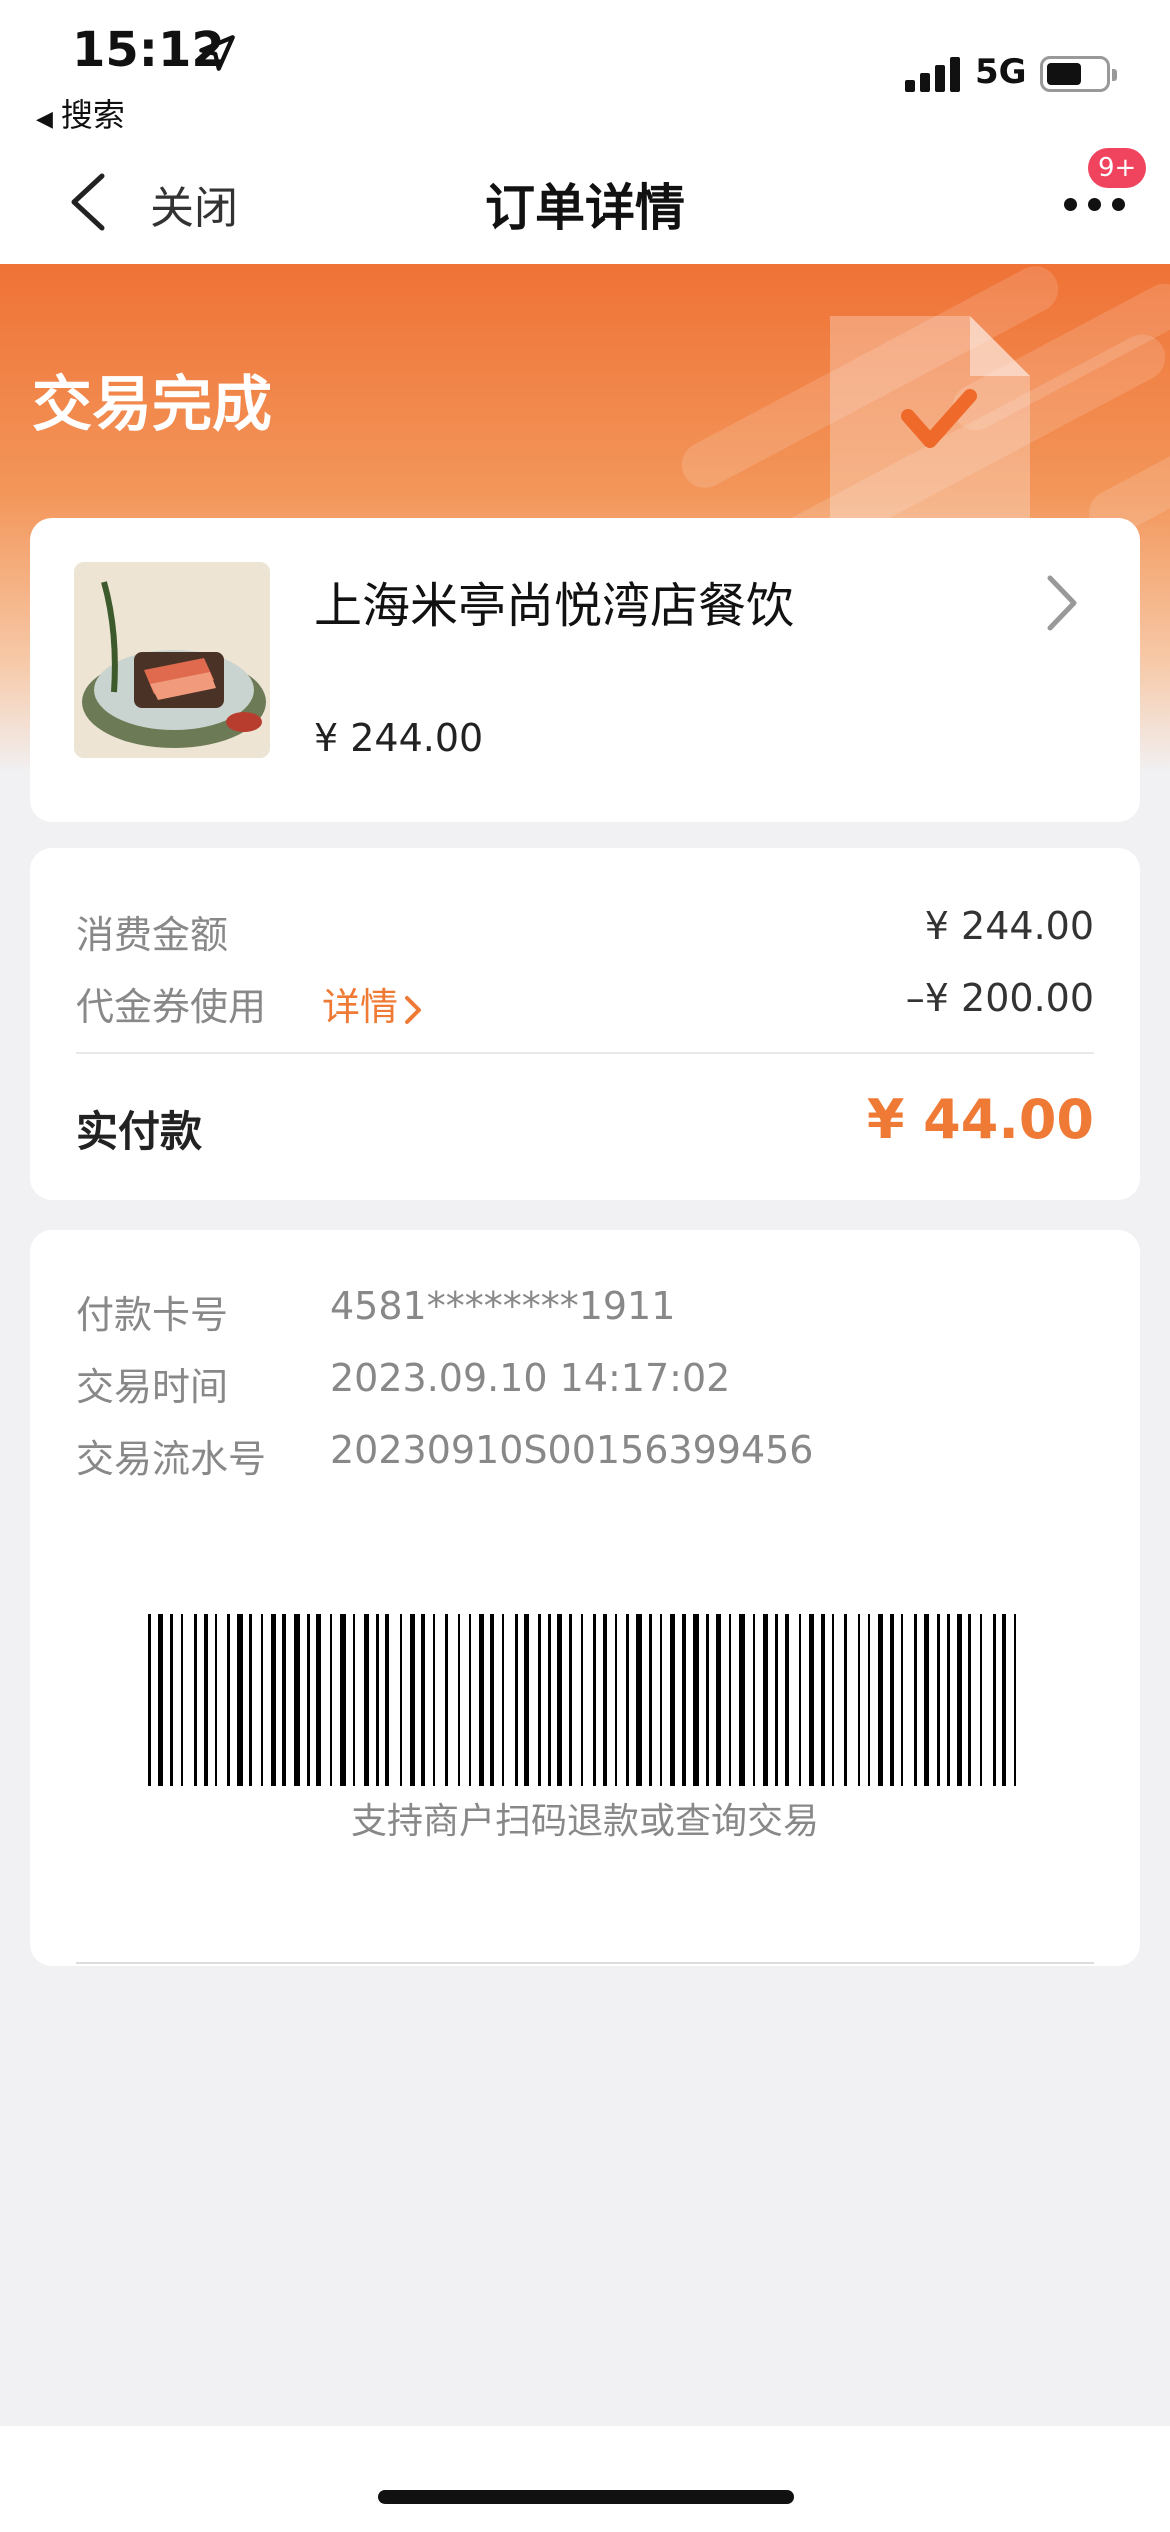 This screenshot has height=2532, width=1170. What do you see at coordinates (92, 115) in the screenshot?
I see `back-app-label: 搜索` at bounding box center [92, 115].